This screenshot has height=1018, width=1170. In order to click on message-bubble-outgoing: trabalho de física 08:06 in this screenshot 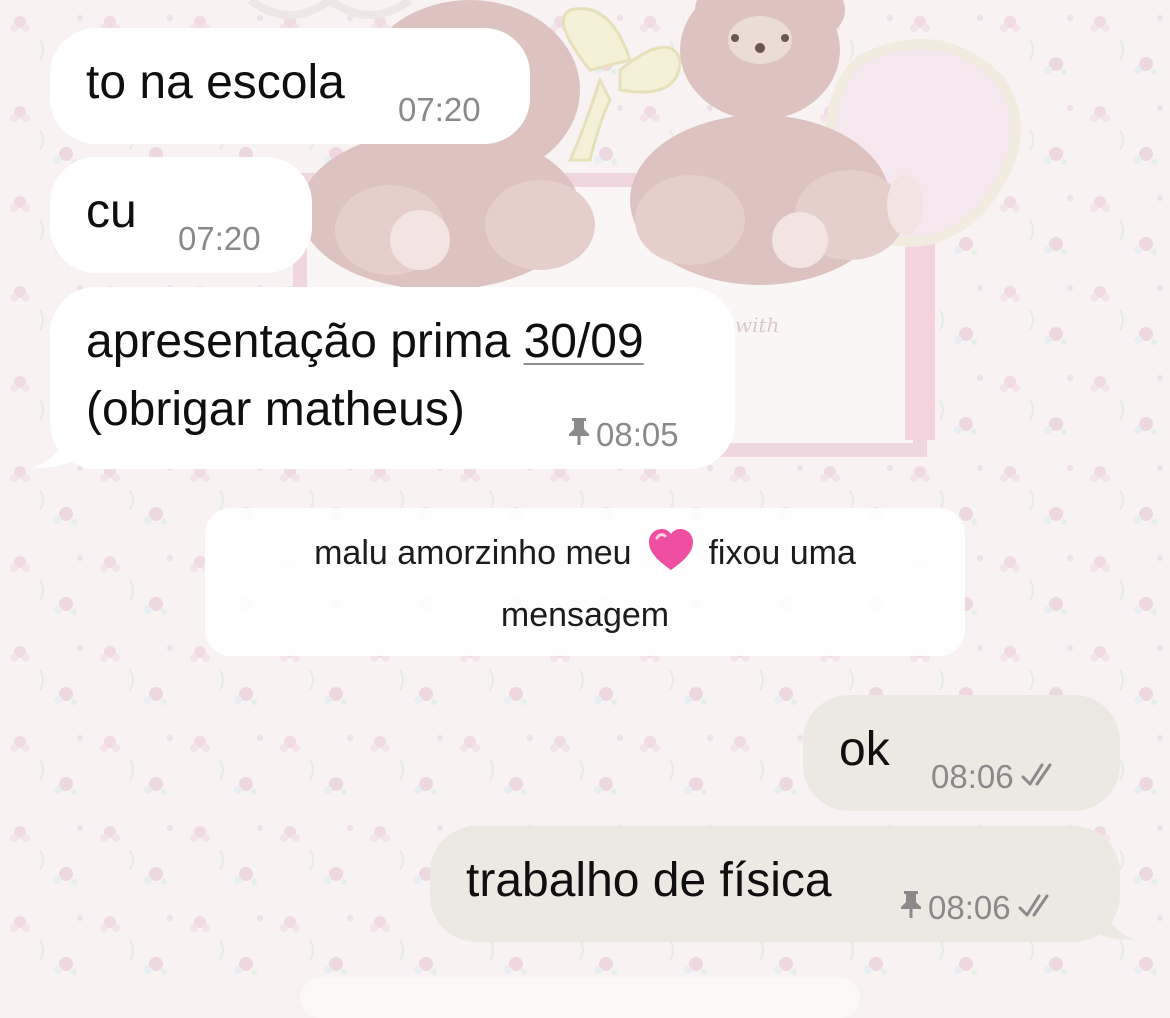, I will do `click(775, 884)`.